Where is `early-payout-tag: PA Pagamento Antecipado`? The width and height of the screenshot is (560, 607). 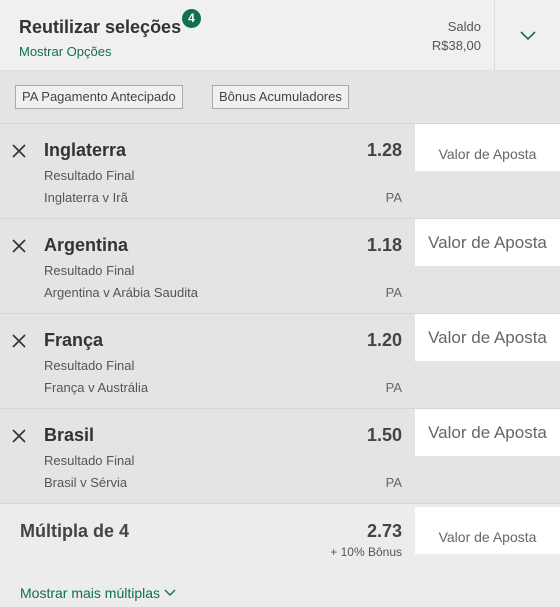
early-payout-tag: PA Pagamento Antecipado is located at coordinates (99, 97).